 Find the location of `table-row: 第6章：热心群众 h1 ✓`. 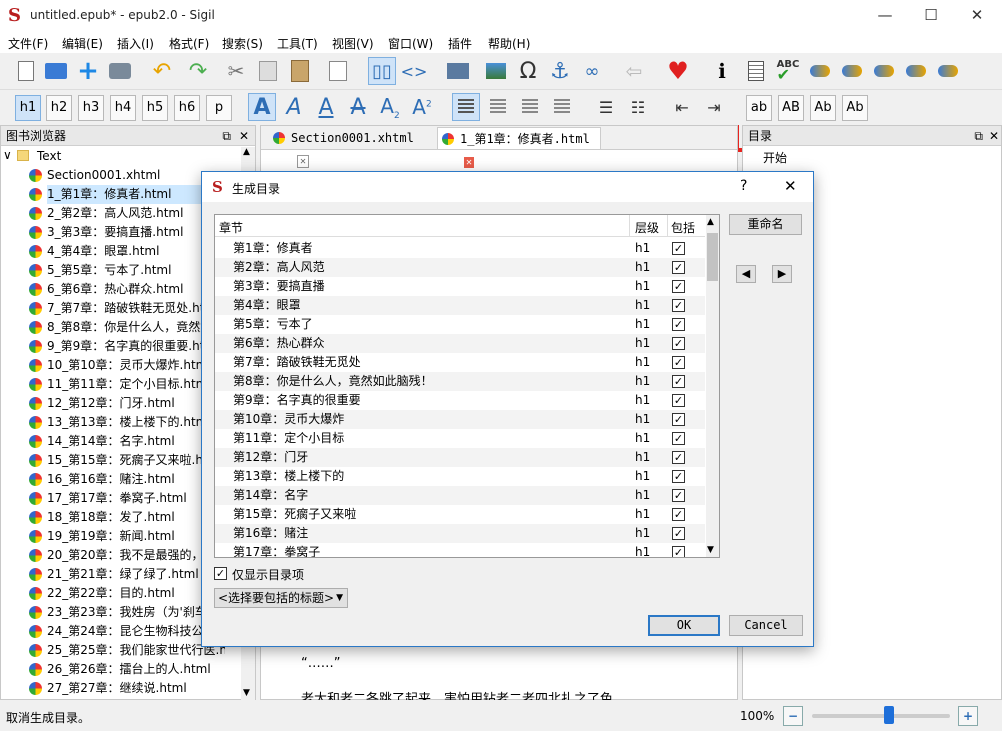

table-row: 第6章：热心群众 h1 ✓ is located at coordinates (460, 343).